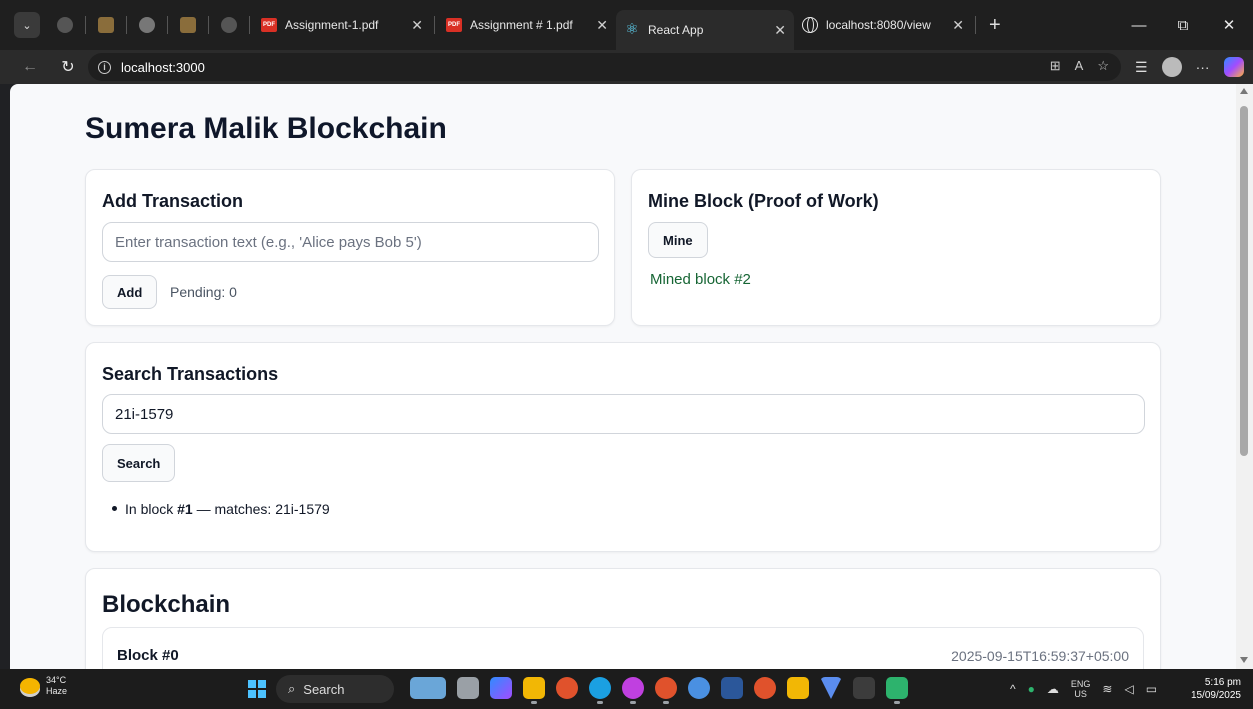  I want to click on tab-title: React App, so click(676, 30).